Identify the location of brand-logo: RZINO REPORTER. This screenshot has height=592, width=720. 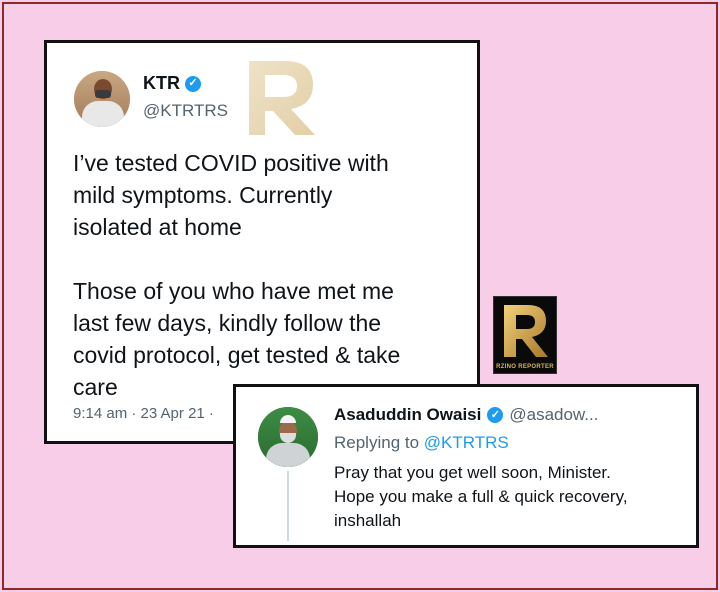
(525, 335).